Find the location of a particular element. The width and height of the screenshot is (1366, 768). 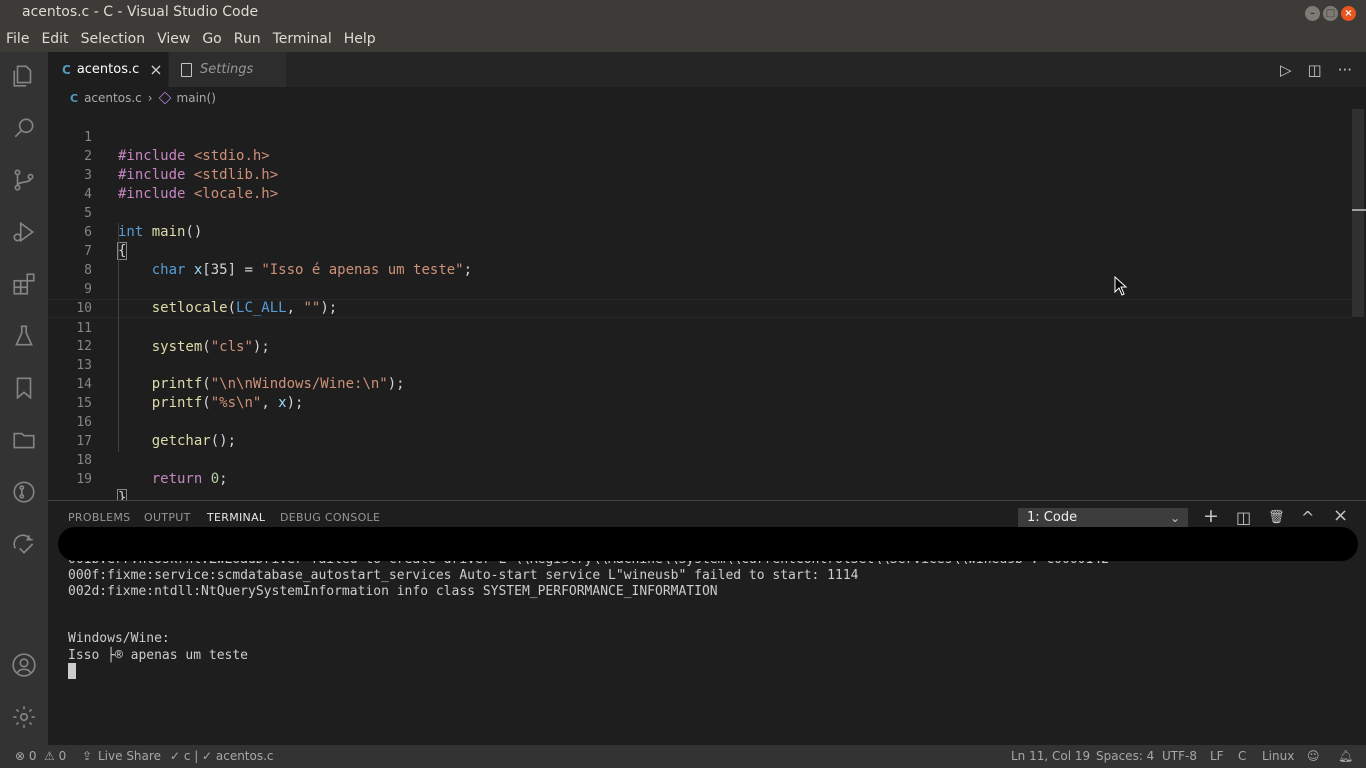

maximize-button: □ is located at coordinates (1330, 13).